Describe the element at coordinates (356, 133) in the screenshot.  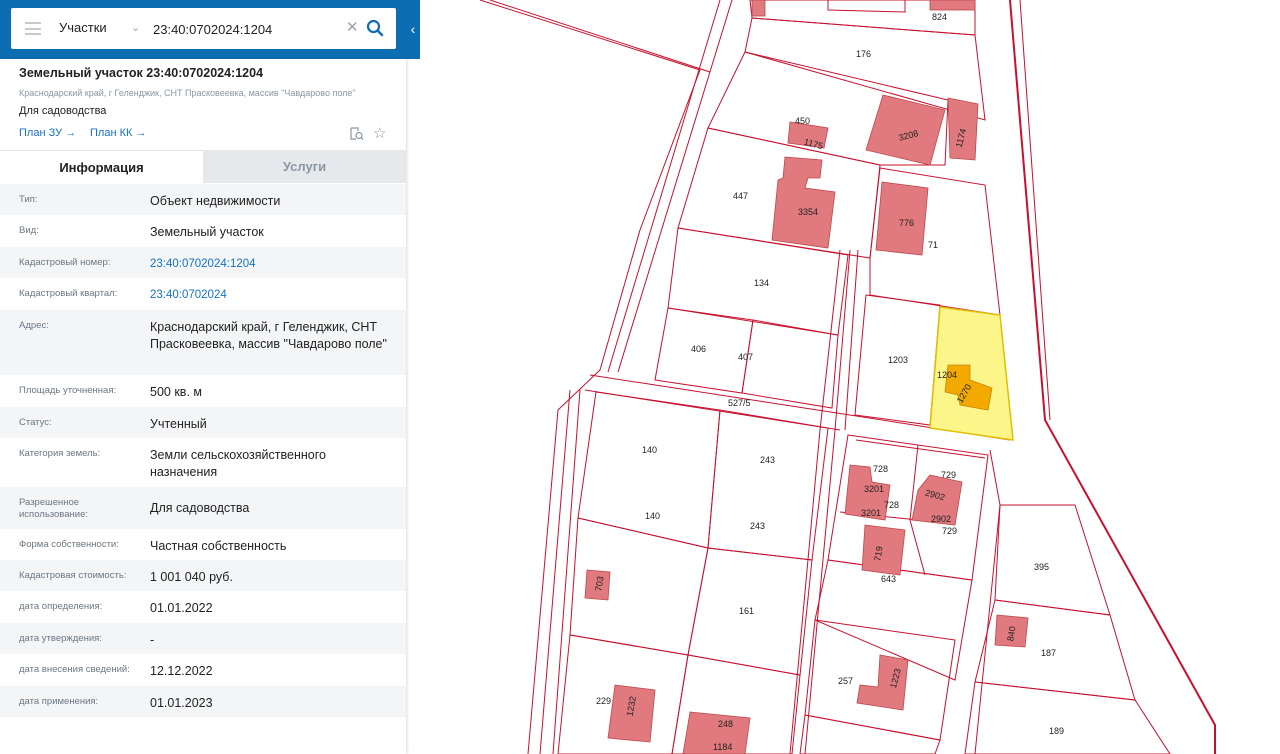
I see `document-search-icon` at that location.